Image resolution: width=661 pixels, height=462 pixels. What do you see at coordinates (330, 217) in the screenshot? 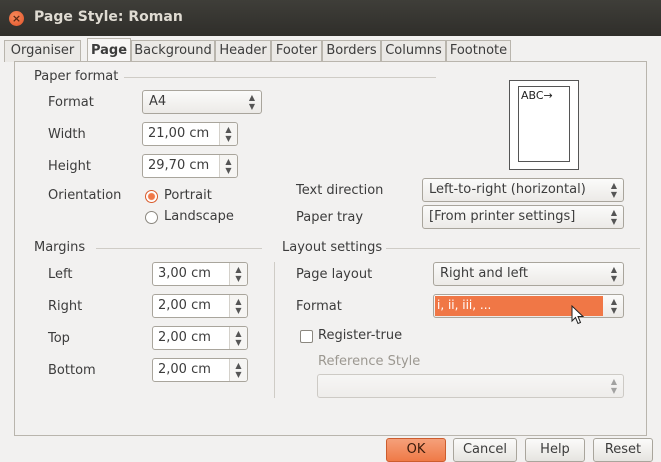
I see `paper-tray-label: Paper tray` at bounding box center [330, 217].